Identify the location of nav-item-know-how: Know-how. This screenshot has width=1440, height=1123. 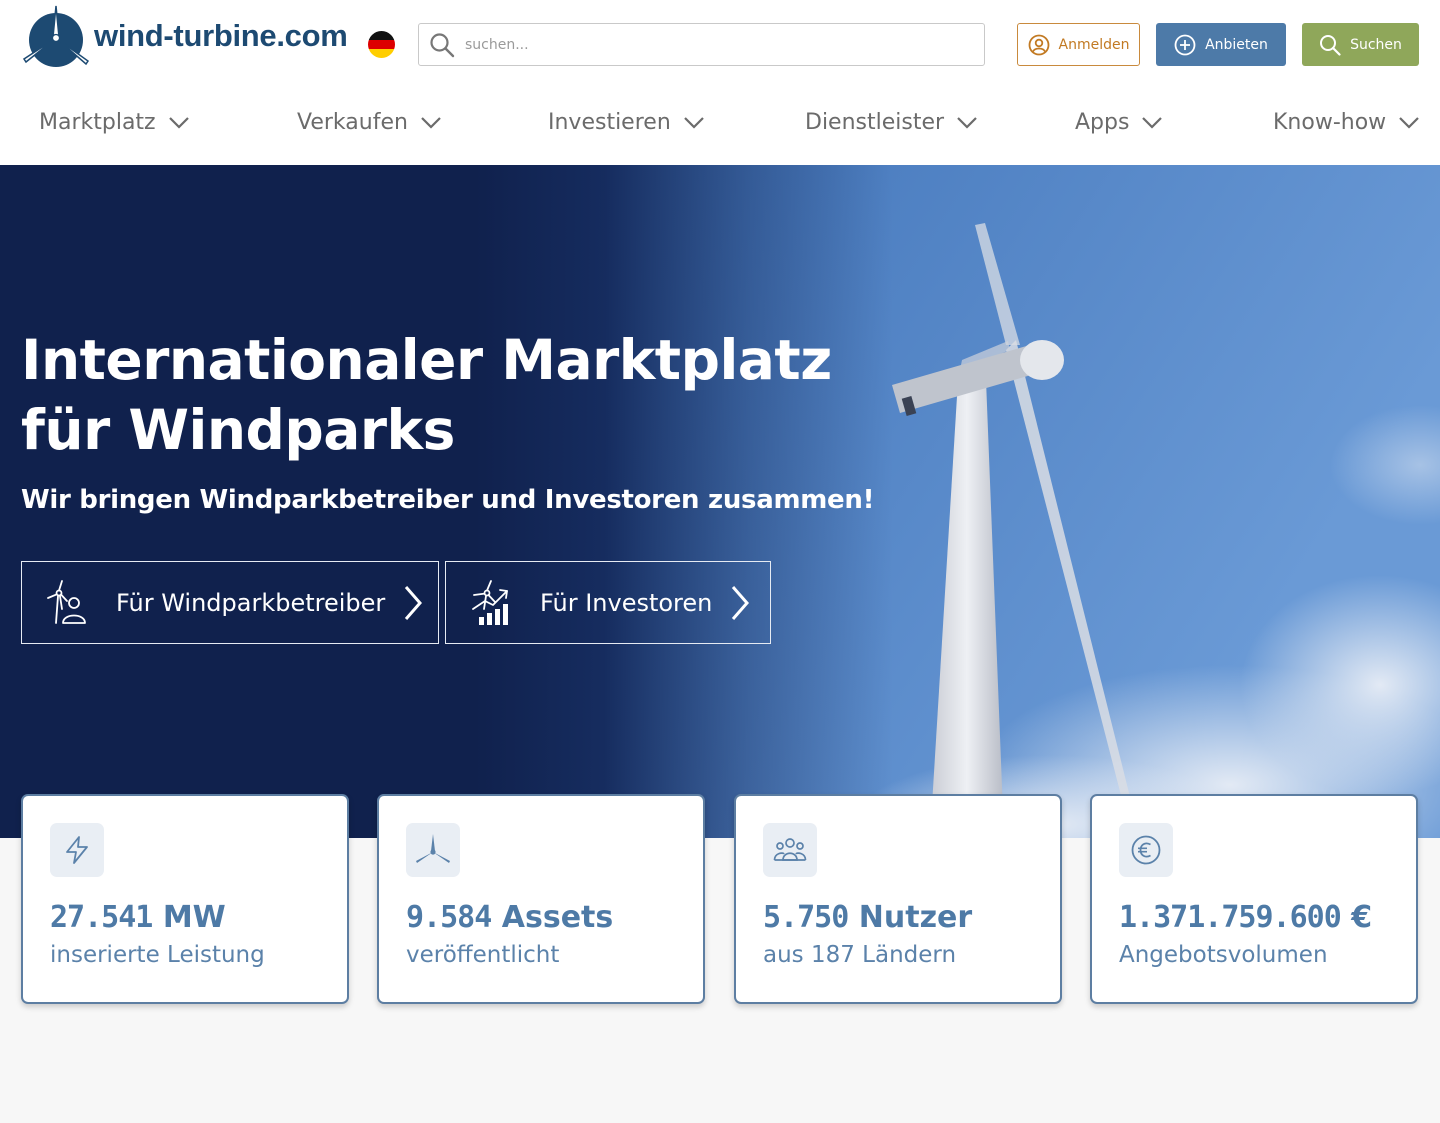
(1346, 122).